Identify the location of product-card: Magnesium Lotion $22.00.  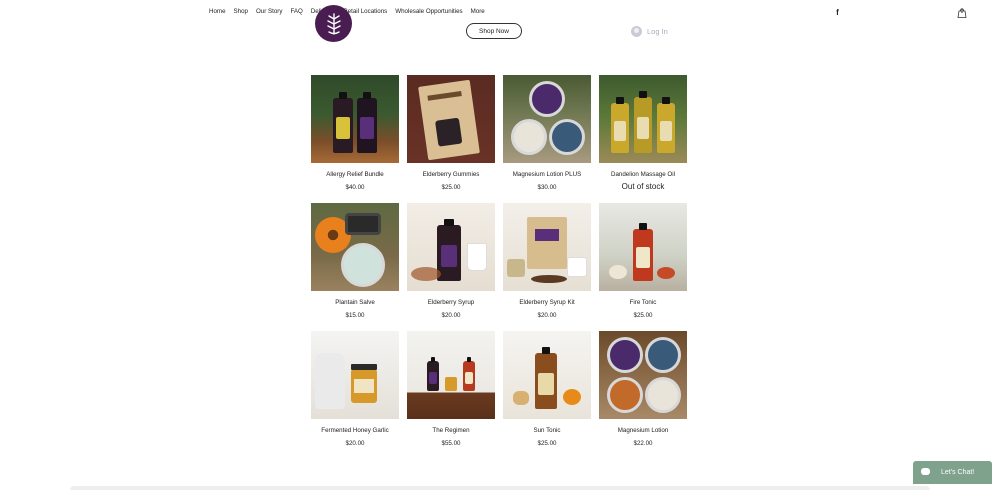
(643, 395).